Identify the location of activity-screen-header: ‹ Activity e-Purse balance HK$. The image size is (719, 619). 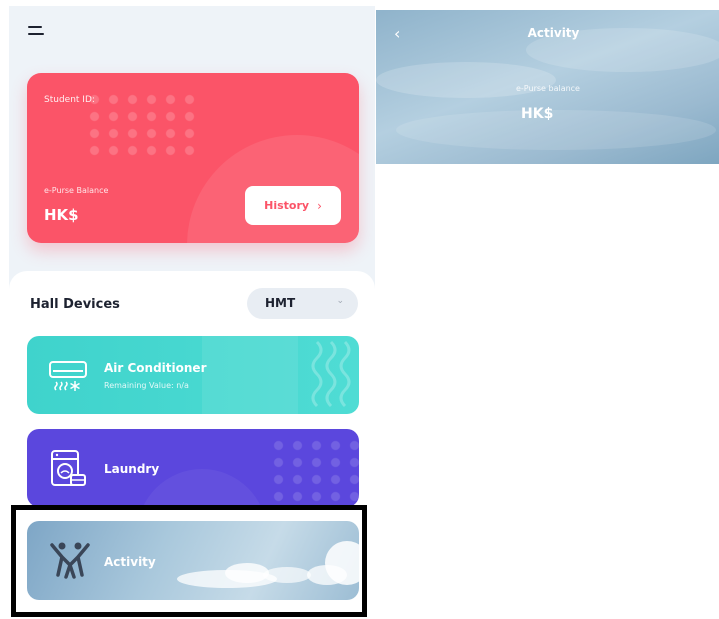
(547, 87).